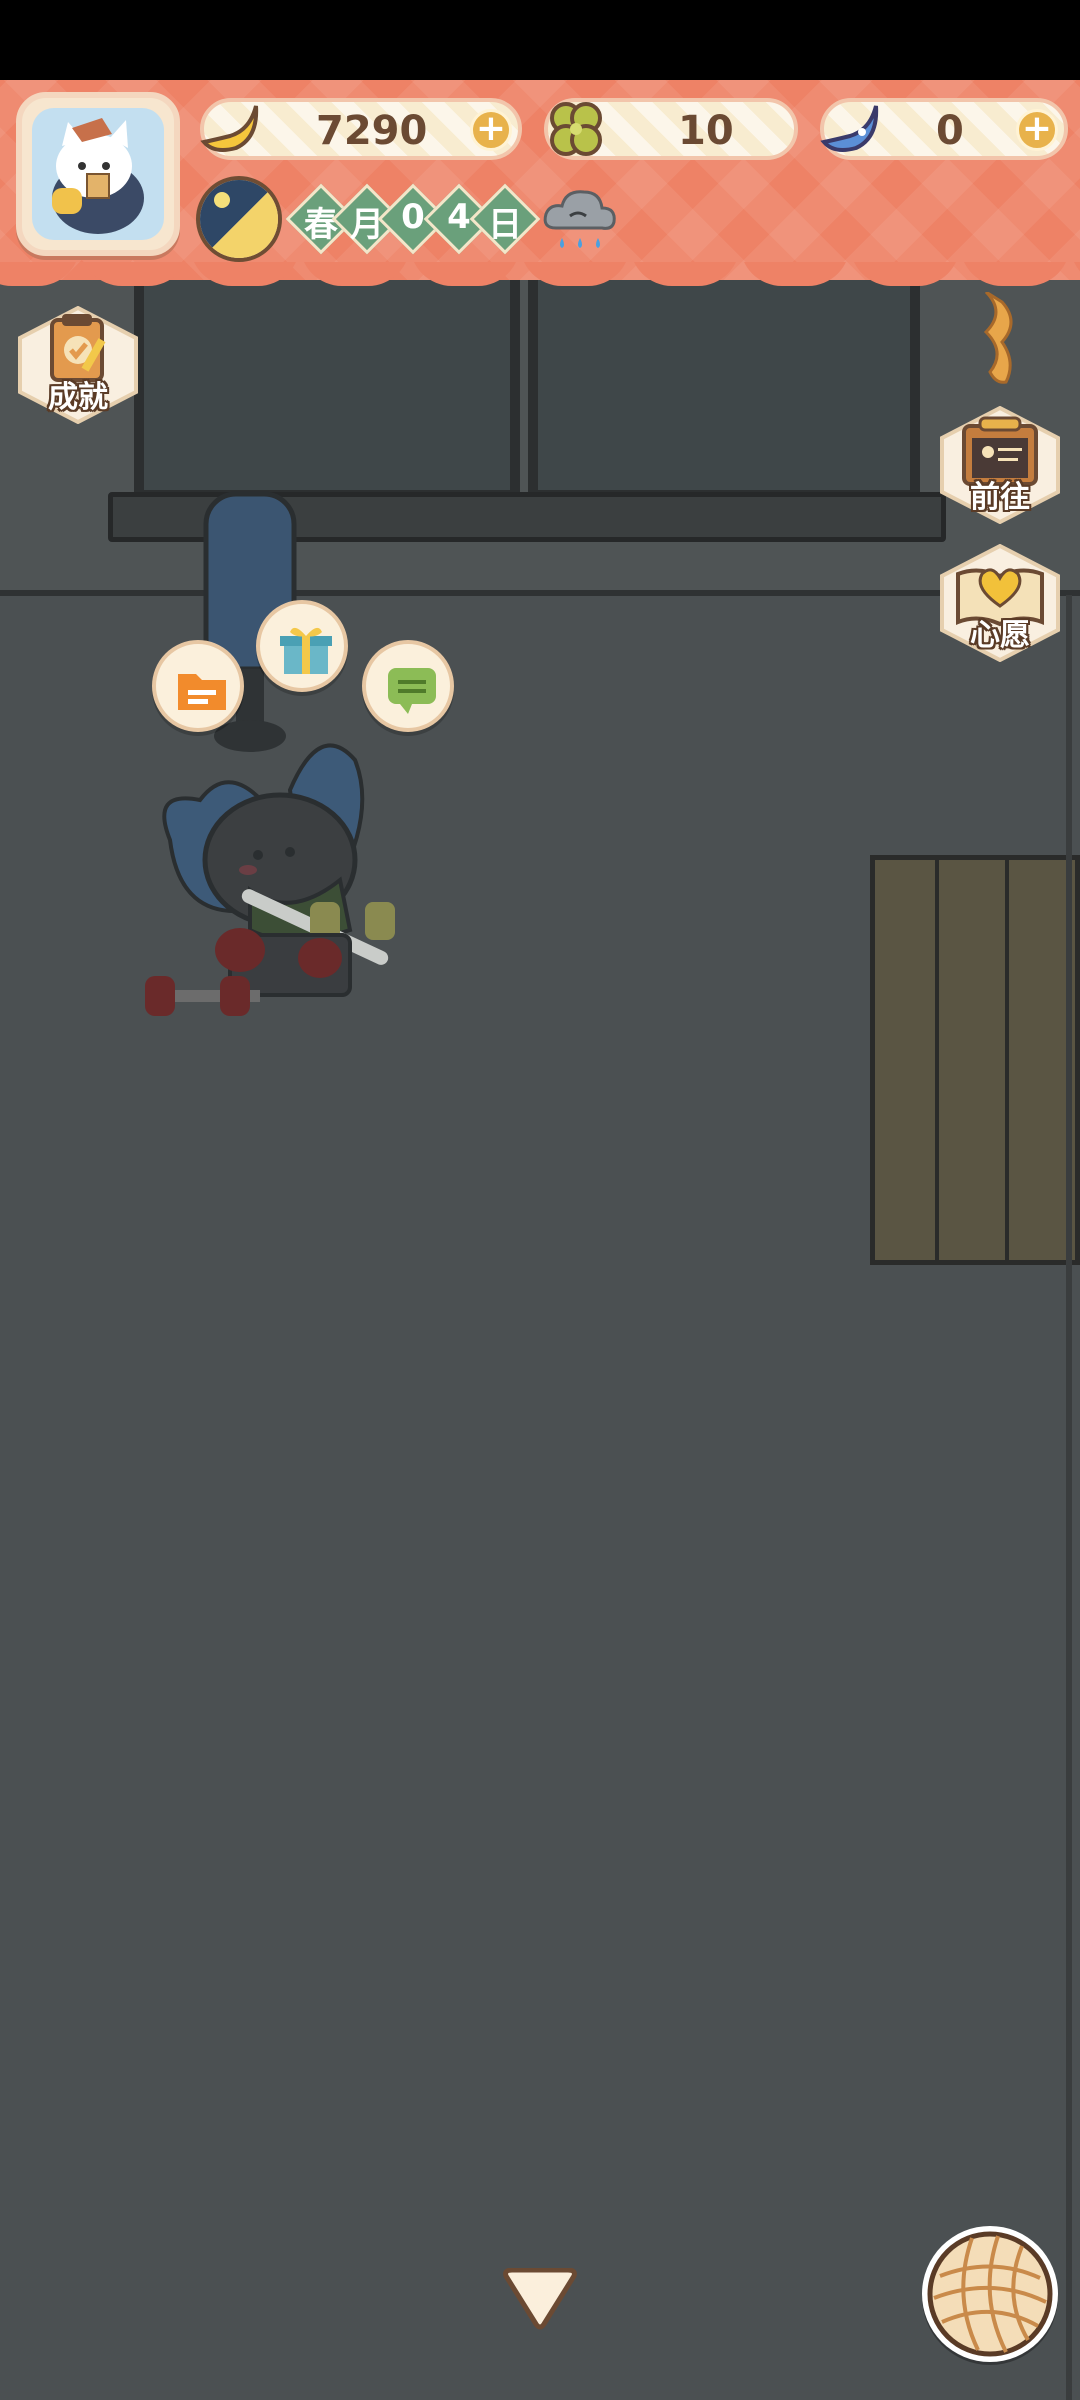 Image resolution: width=1080 pixels, height=2400 pixels. I want to click on calendar-day-label: 日, so click(505, 225).